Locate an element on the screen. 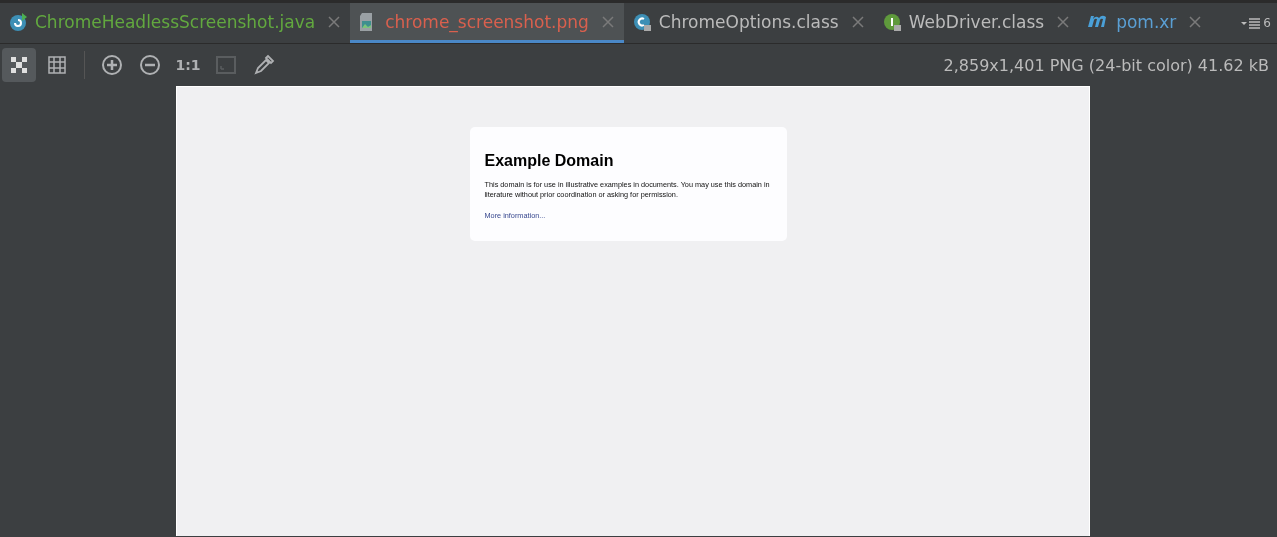 The width and height of the screenshot is (1277, 537). checkerboard-icon is located at coordinates (19, 65).